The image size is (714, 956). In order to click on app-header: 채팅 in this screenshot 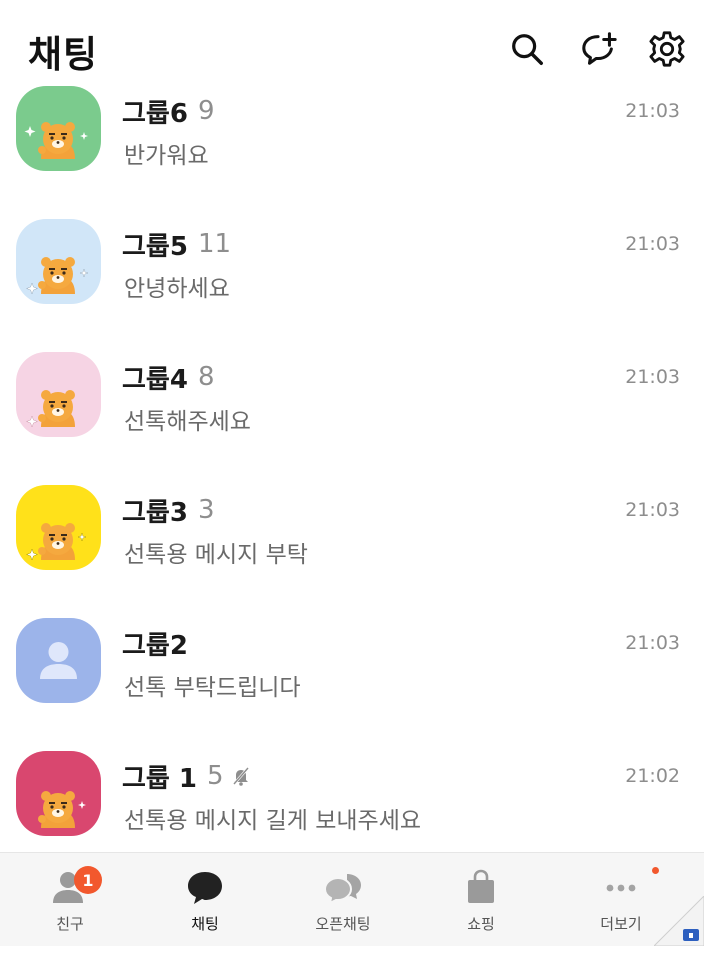, I will do `click(357, 46)`.